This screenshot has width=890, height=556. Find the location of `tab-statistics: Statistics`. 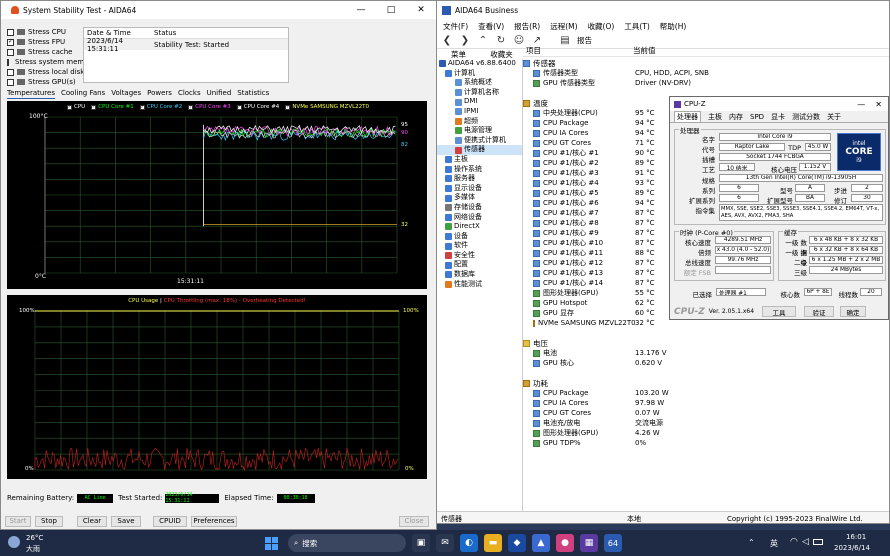

tab-statistics: Statistics is located at coordinates (253, 94).